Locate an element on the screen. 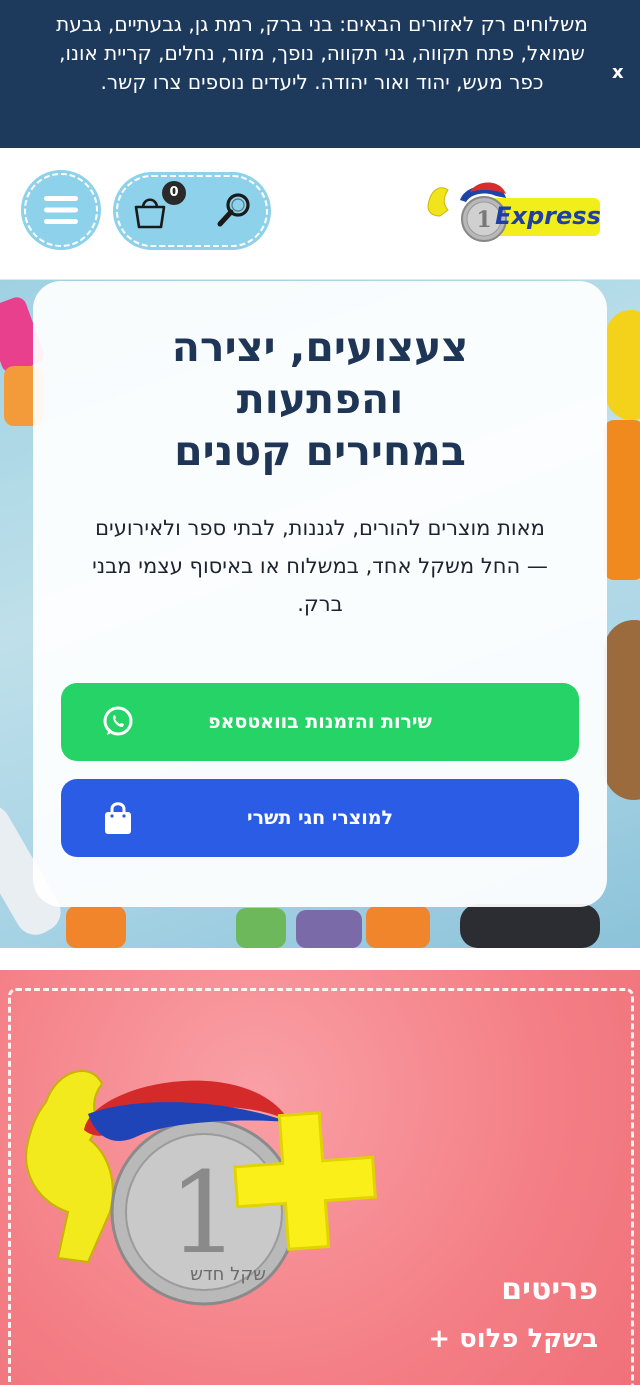  site-header: 0 1 Express is located at coordinates (320, 214).